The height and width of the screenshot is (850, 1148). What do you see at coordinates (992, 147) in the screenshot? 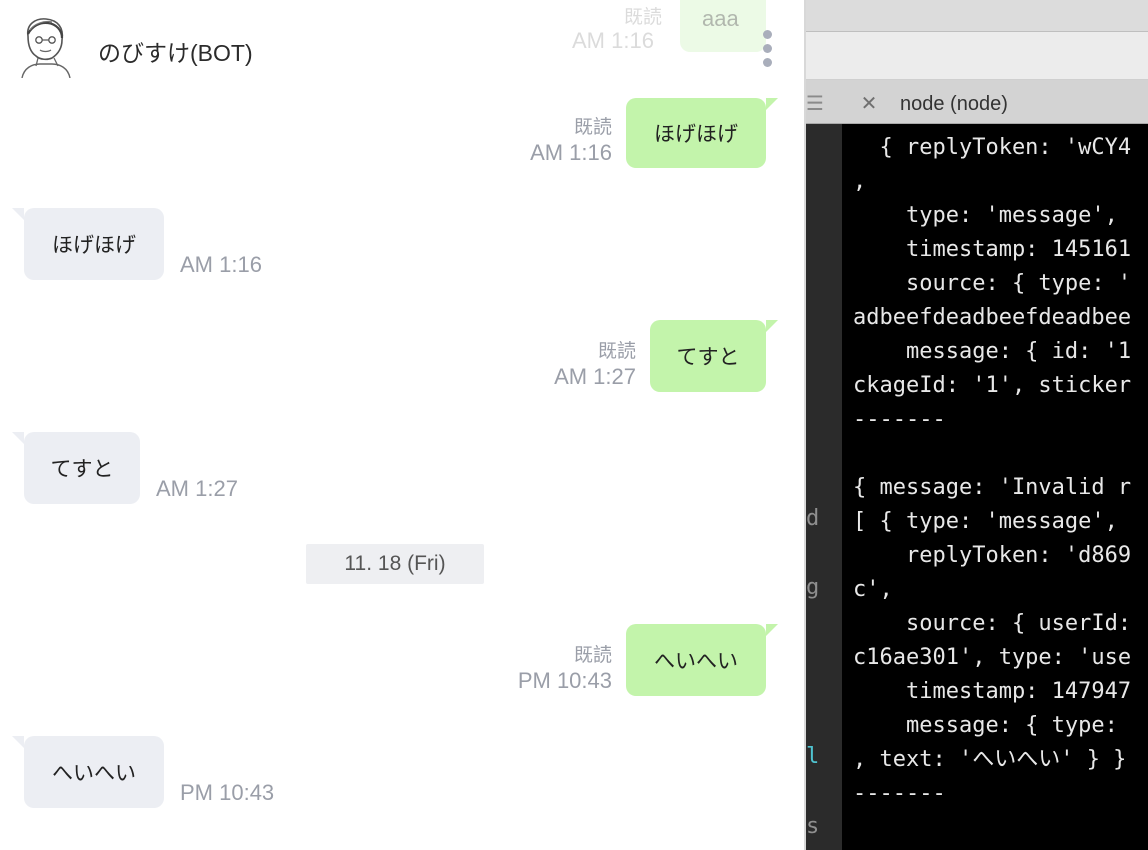
I see `terminal-line: { replyToken: 'wCY4` at bounding box center [992, 147].